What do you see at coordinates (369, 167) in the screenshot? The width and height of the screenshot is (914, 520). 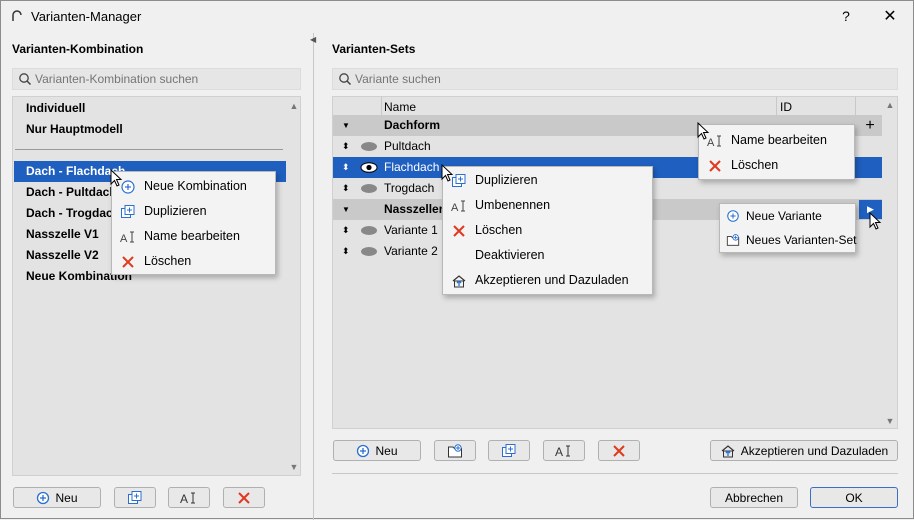 I see `visibility-eye-open-icon` at bounding box center [369, 167].